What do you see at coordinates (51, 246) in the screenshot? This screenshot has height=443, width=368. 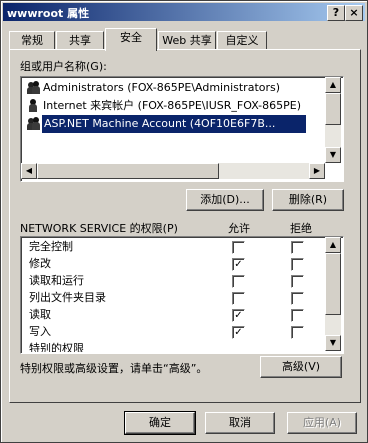 I see `permission-row: 完全控制` at bounding box center [51, 246].